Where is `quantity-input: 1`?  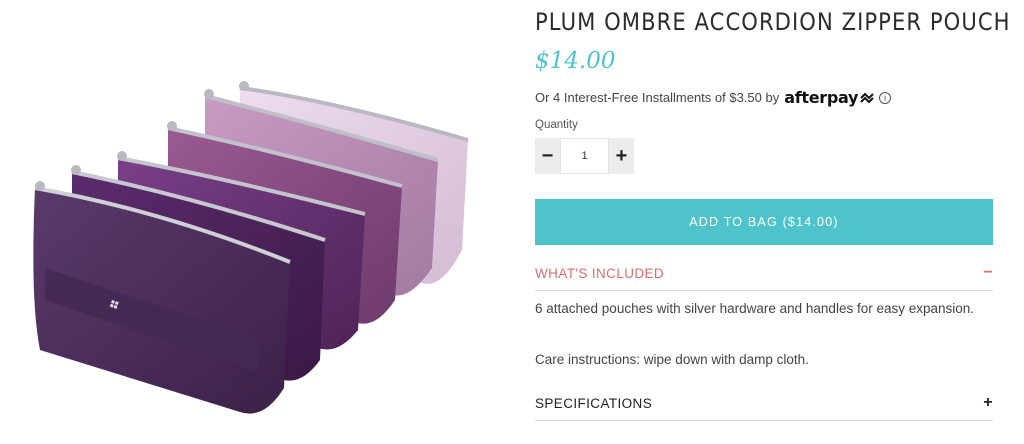
quantity-input: 1 is located at coordinates (584, 156).